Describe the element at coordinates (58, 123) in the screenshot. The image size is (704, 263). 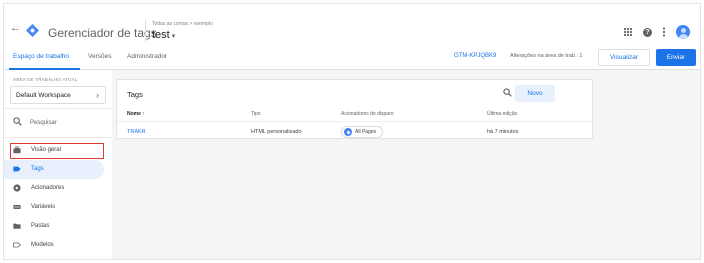
I see `sidebar-search: Pesquisar` at that location.